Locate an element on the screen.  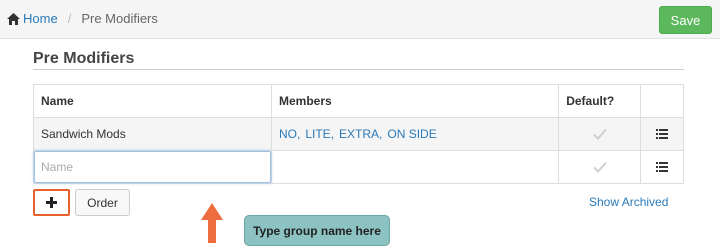
member-link-extra: EXTRA, is located at coordinates (360, 134).